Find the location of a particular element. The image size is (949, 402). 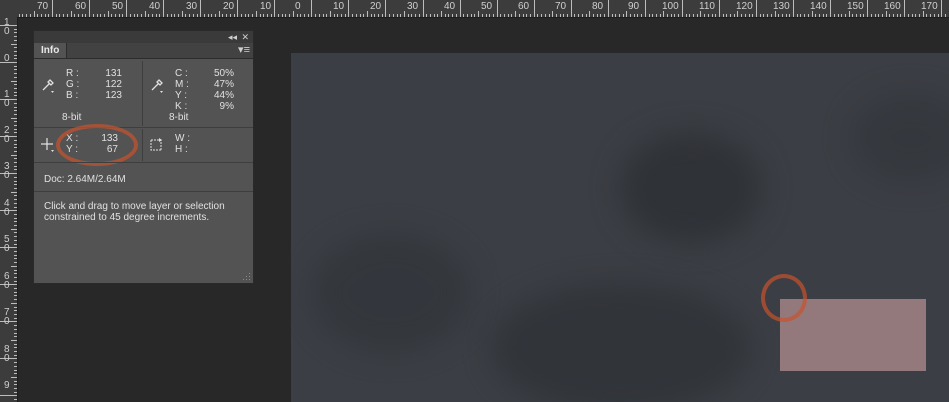

rgb-value-g: 122 is located at coordinates (113, 84).